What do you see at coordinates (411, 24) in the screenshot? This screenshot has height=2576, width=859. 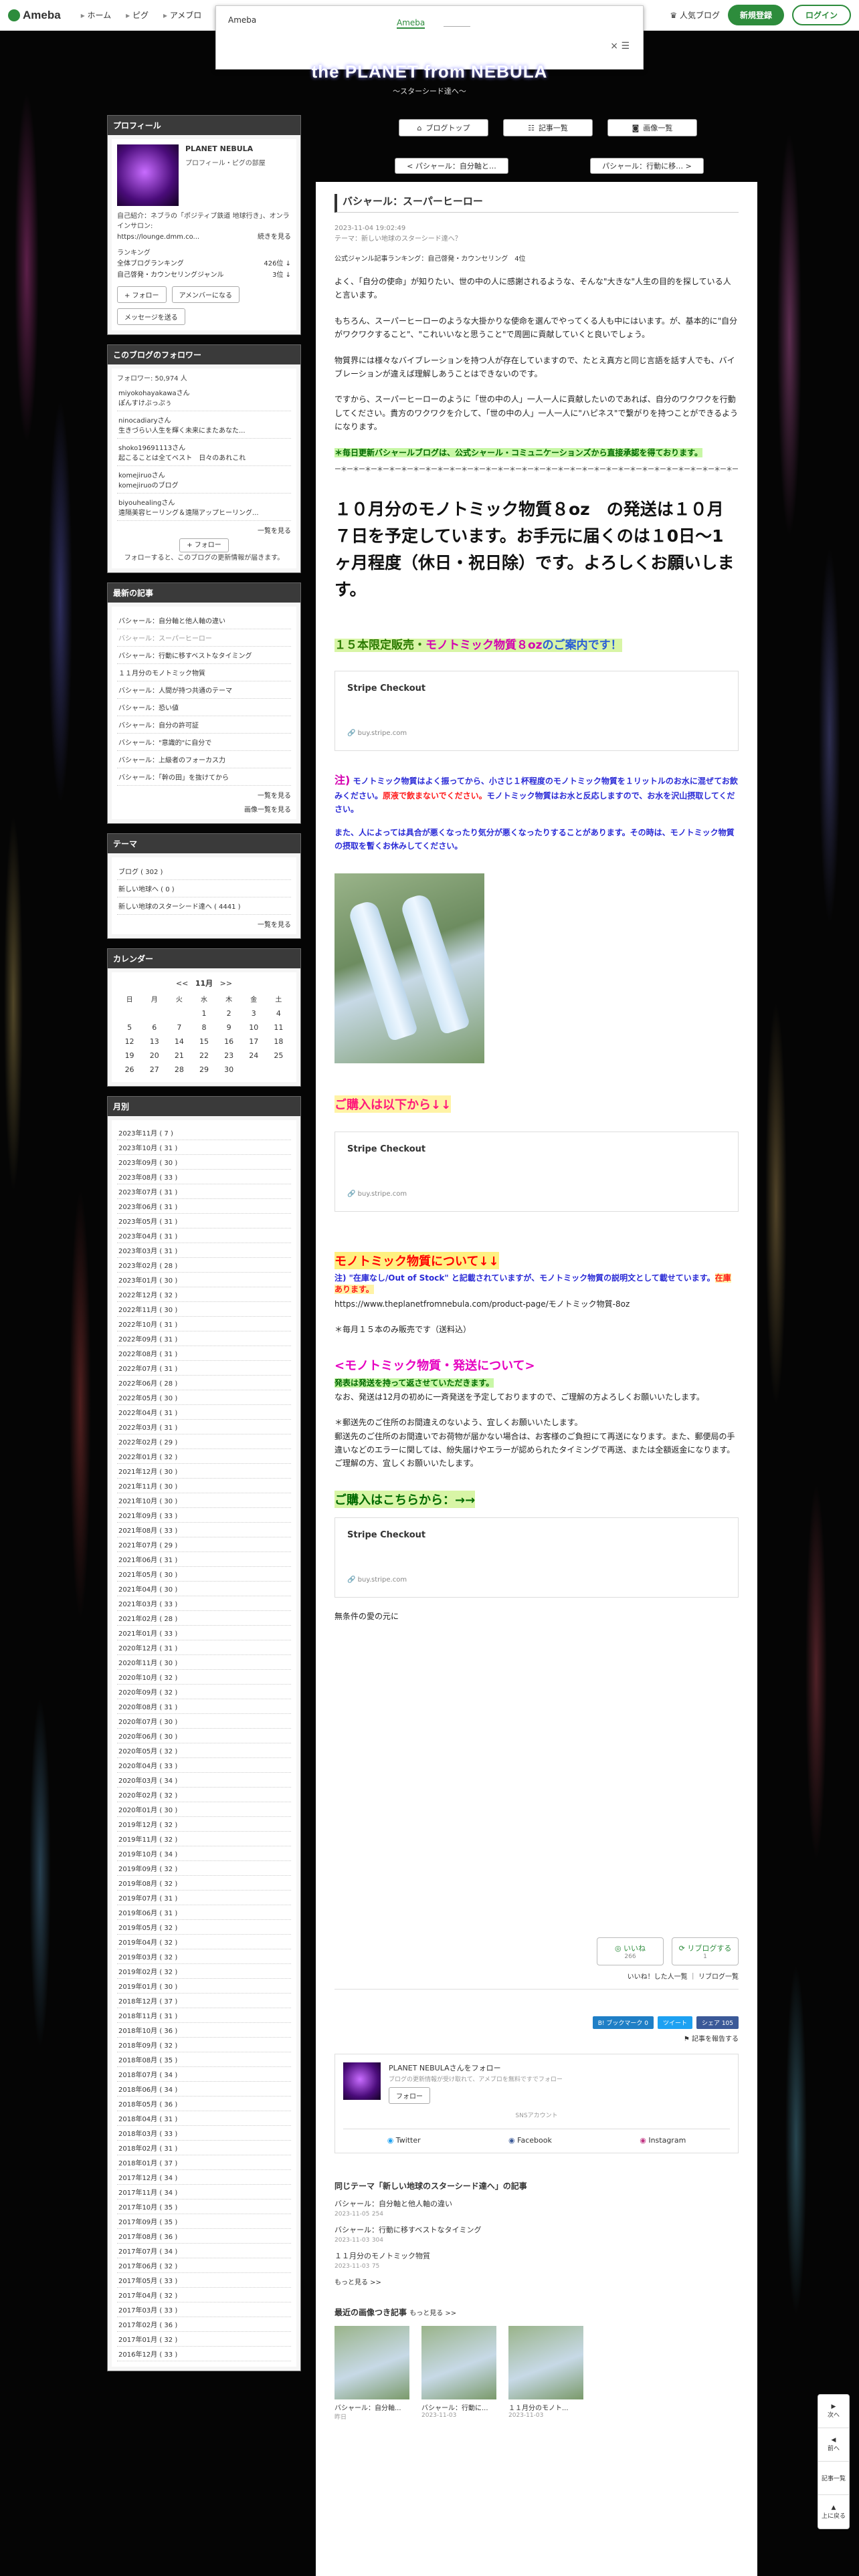 I see `popup-tab: Ameba` at bounding box center [411, 24].